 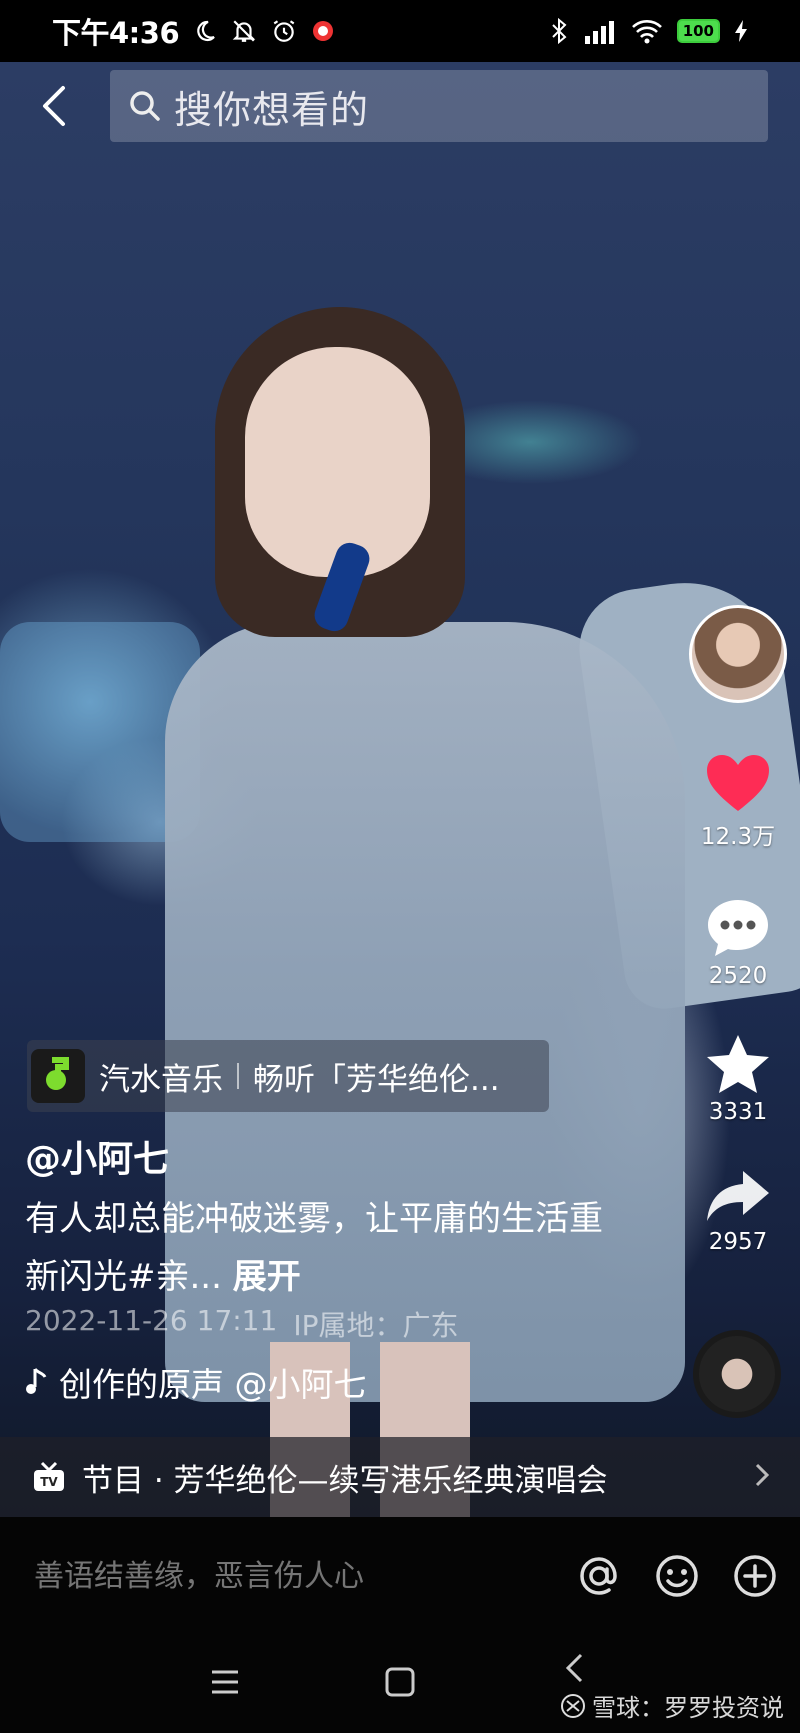 What do you see at coordinates (161, 1079) in the screenshot?
I see `music-app-name: 汽水音乐` at bounding box center [161, 1079].